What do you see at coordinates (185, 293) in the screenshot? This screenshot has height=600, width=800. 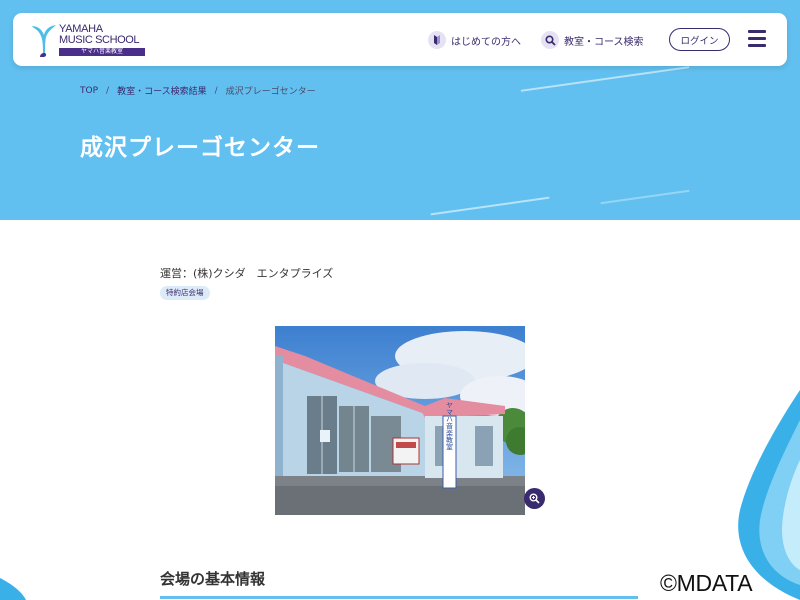 I see `venue-type-badge: 特約店会場` at bounding box center [185, 293].